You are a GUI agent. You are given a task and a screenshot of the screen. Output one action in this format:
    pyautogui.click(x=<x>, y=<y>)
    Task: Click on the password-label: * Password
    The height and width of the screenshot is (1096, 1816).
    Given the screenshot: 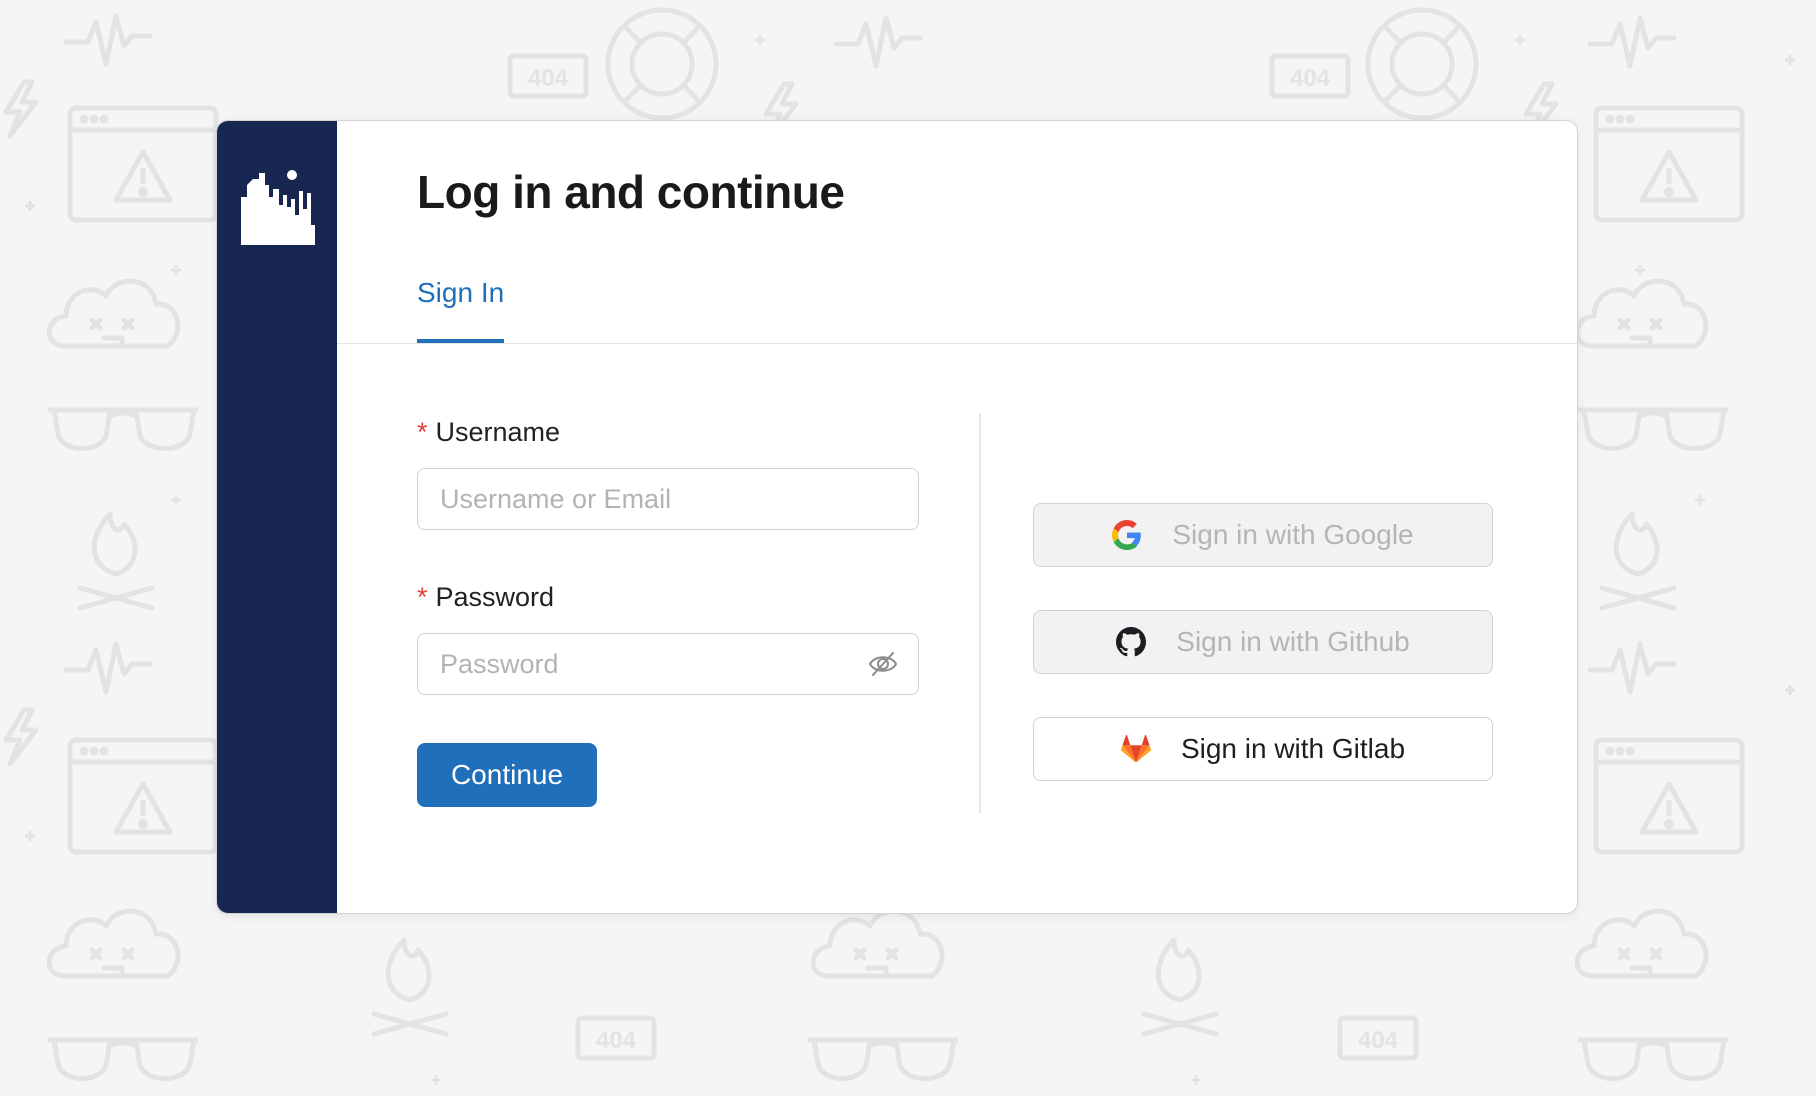 What is the action you would take?
    pyautogui.click(x=669, y=597)
    